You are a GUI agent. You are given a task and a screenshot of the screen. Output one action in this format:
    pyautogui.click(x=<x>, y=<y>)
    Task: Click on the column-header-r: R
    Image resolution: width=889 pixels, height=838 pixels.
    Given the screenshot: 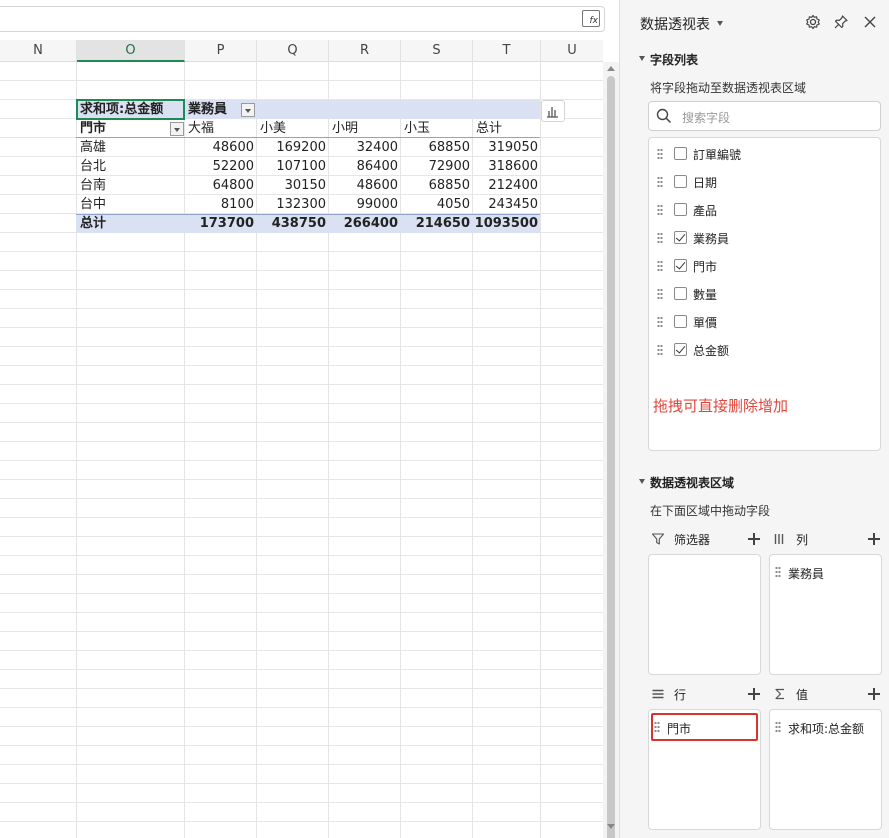 What is the action you would take?
    pyautogui.click(x=365, y=51)
    